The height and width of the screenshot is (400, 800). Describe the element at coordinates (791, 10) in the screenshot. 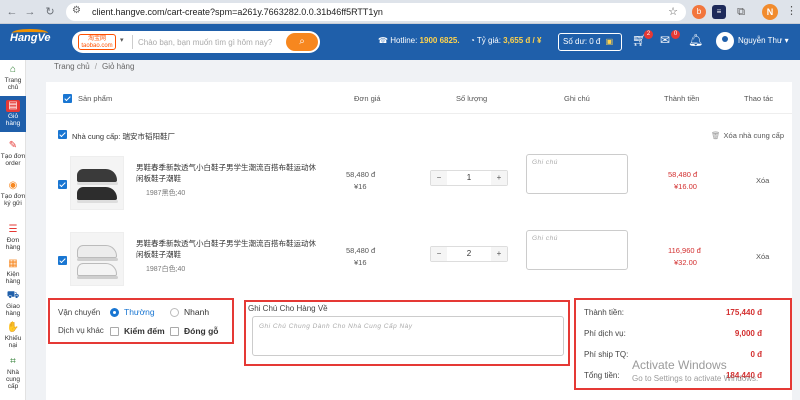

I see `browser-menu-icon: ⋮` at that location.